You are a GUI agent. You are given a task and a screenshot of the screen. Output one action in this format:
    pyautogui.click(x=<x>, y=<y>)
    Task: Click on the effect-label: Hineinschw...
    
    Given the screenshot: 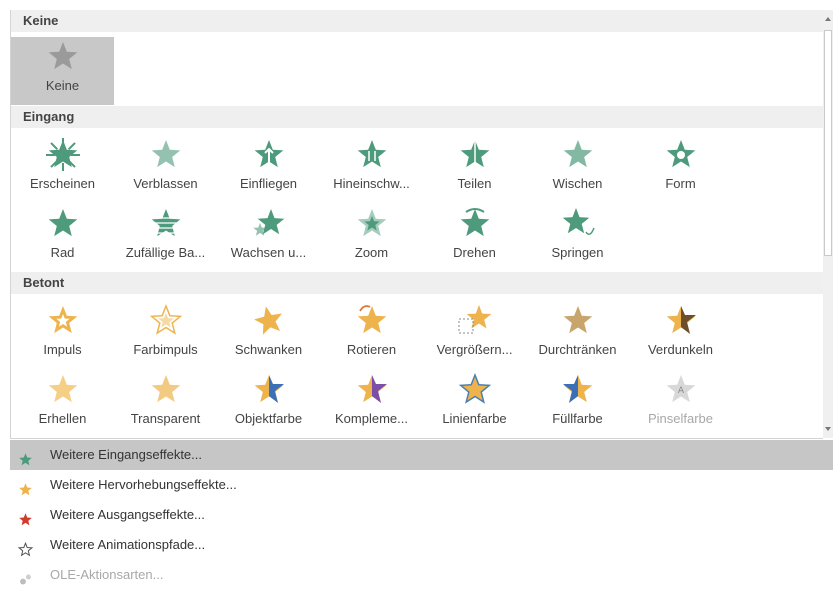 What is the action you would take?
    pyautogui.click(x=371, y=183)
    